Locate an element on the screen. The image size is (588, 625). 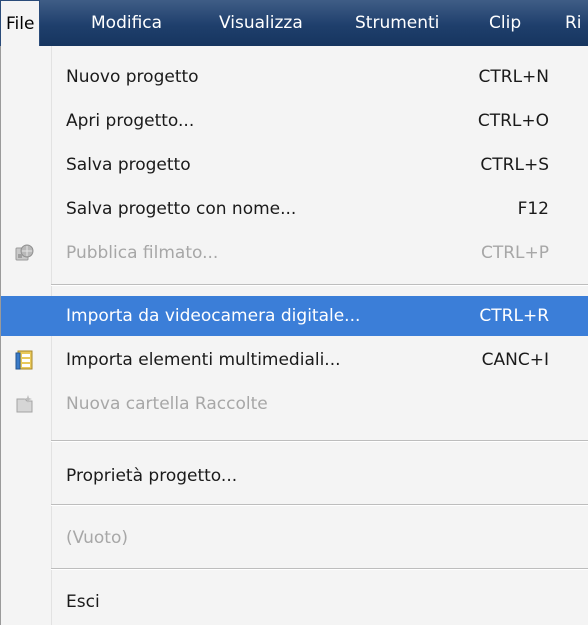
menu-item-label: Salva progetto is located at coordinates (128, 165).